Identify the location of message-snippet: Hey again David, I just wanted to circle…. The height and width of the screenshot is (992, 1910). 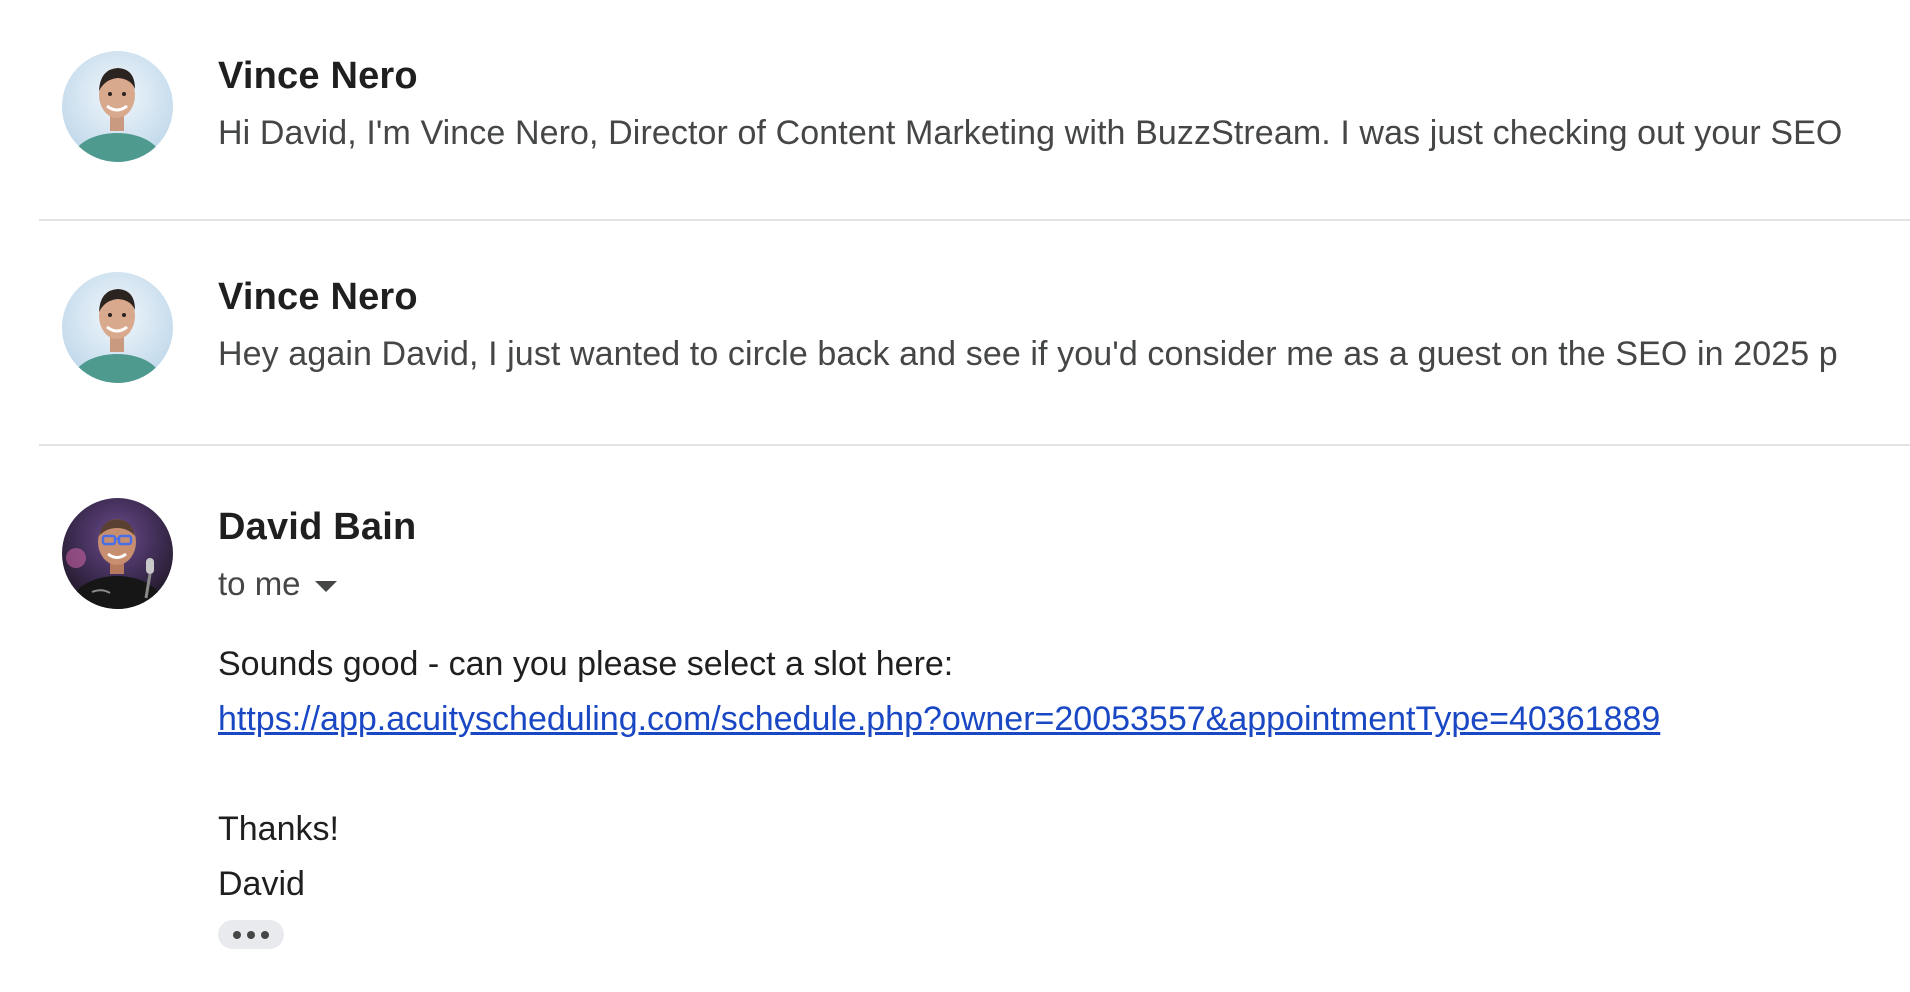
(1028, 354).